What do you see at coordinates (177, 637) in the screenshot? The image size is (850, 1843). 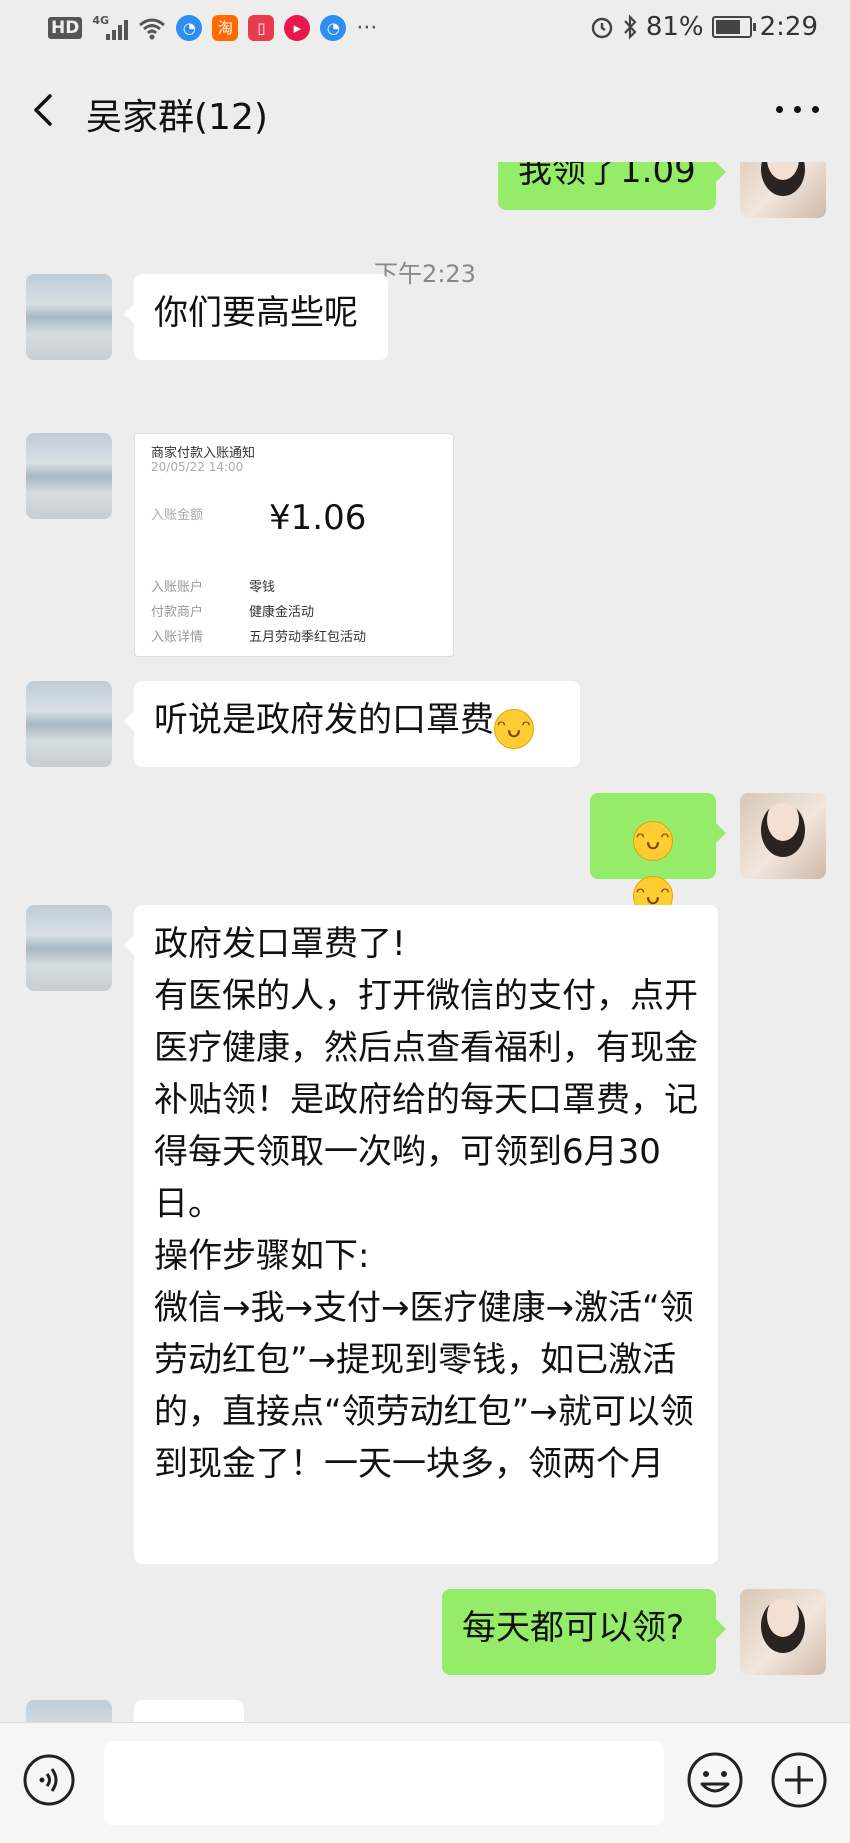 I see `receipt-row-label: 入账详情` at bounding box center [177, 637].